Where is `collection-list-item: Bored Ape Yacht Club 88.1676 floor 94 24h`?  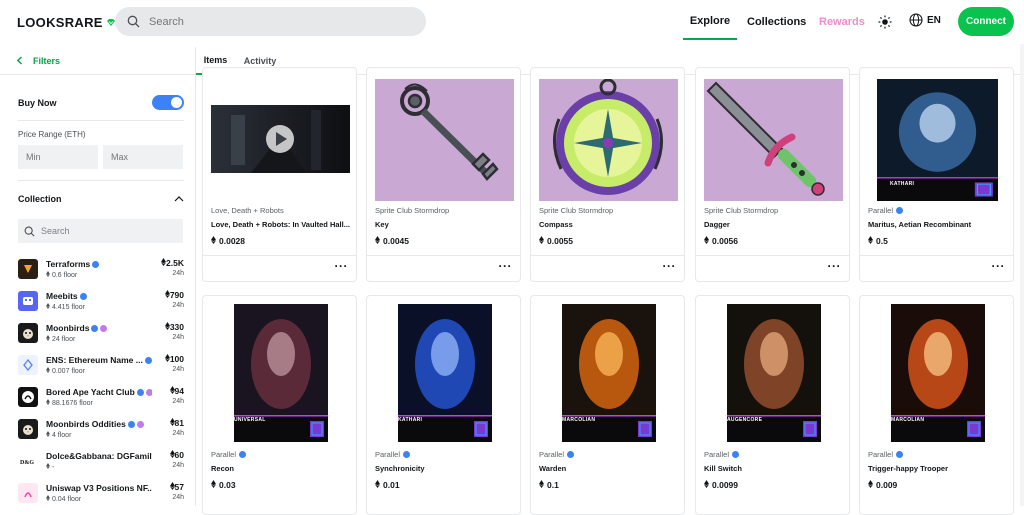 collection-list-item: Bored Ape Yacht Club 88.1676 floor 94 24h is located at coordinates (101, 397).